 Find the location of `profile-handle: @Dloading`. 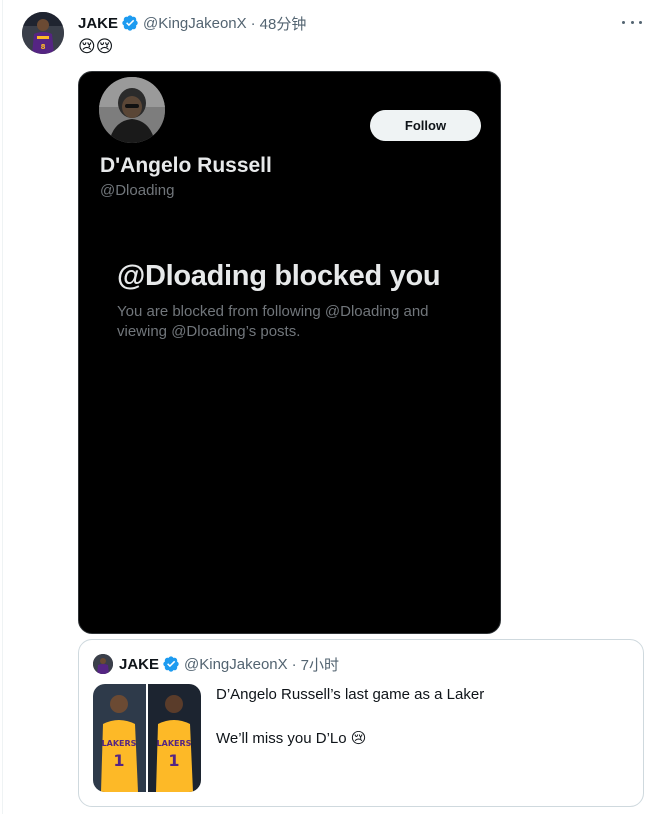

profile-handle: @Dloading is located at coordinates (137, 190).